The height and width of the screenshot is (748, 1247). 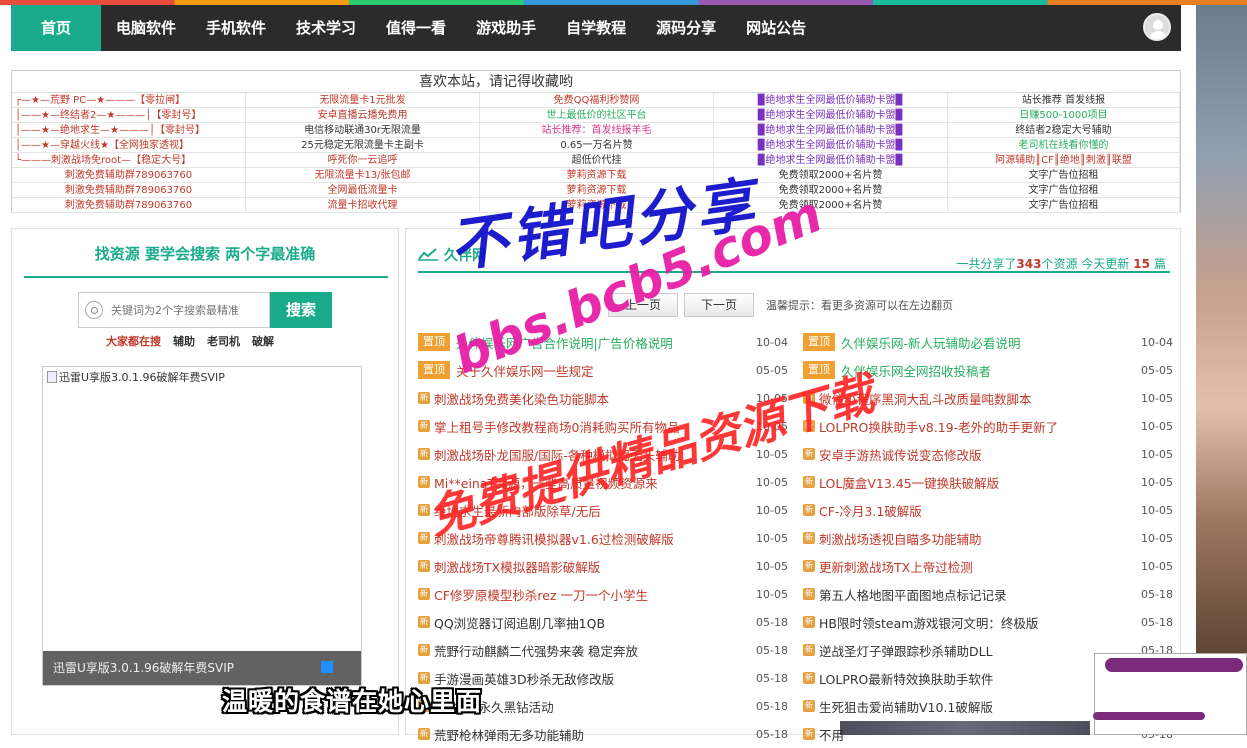 I want to click on ad-link: 终结者2稳定大号辅助, so click(x=1064, y=130).